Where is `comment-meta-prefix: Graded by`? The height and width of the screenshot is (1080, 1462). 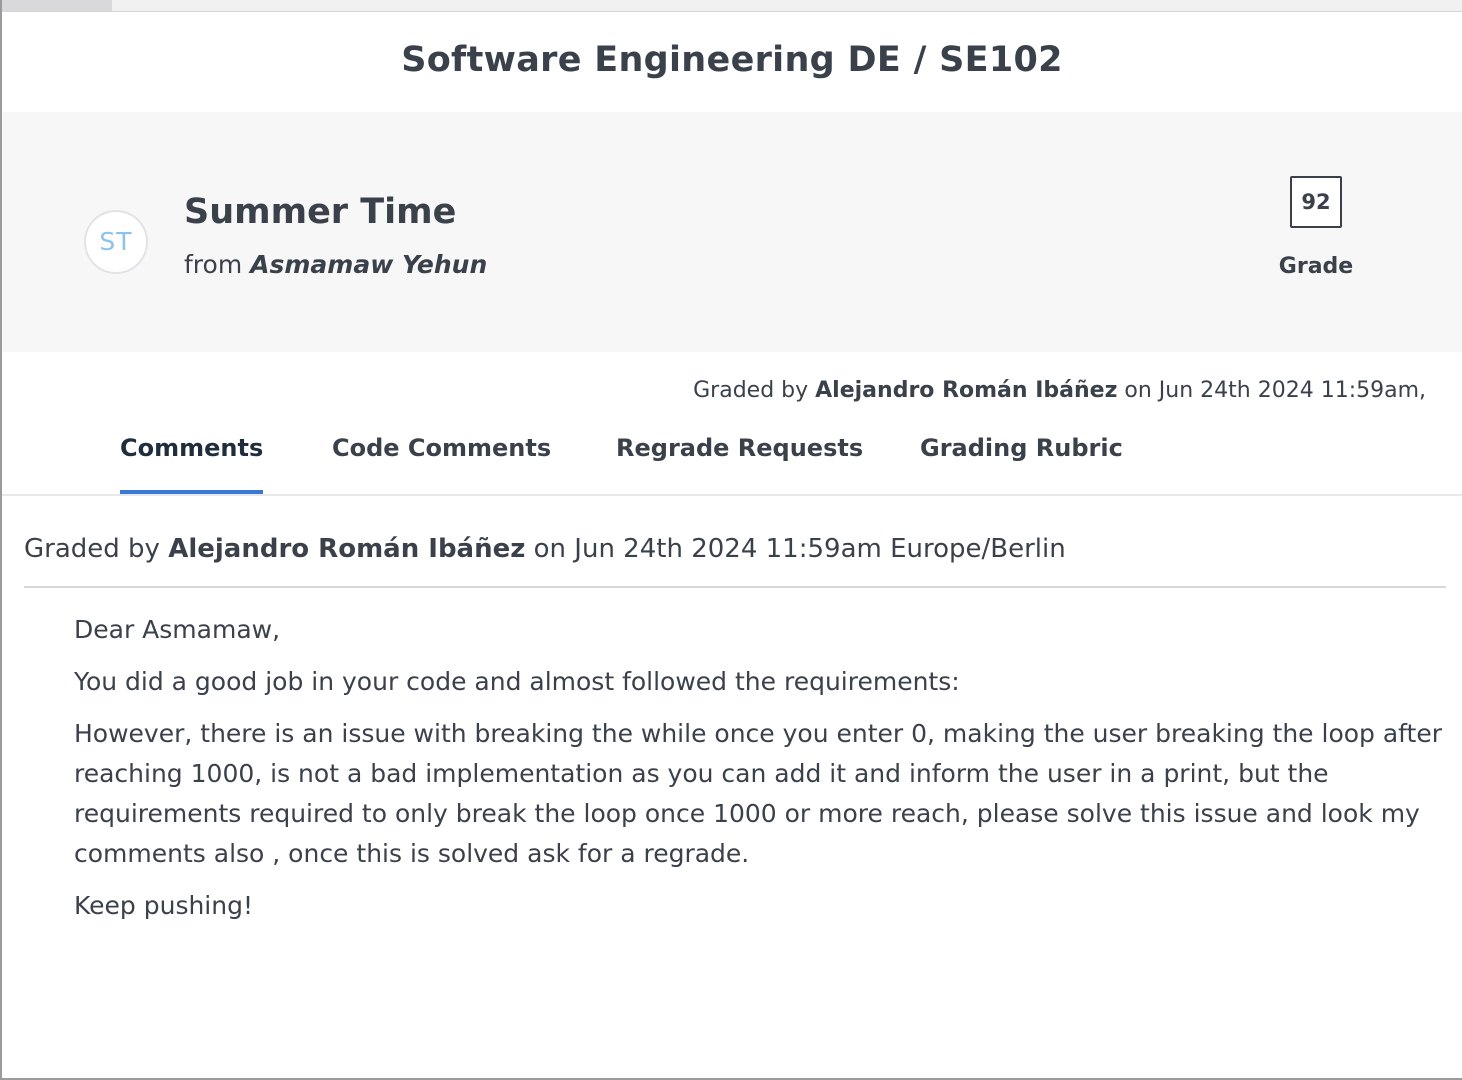
comment-meta-prefix: Graded by is located at coordinates (92, 549).